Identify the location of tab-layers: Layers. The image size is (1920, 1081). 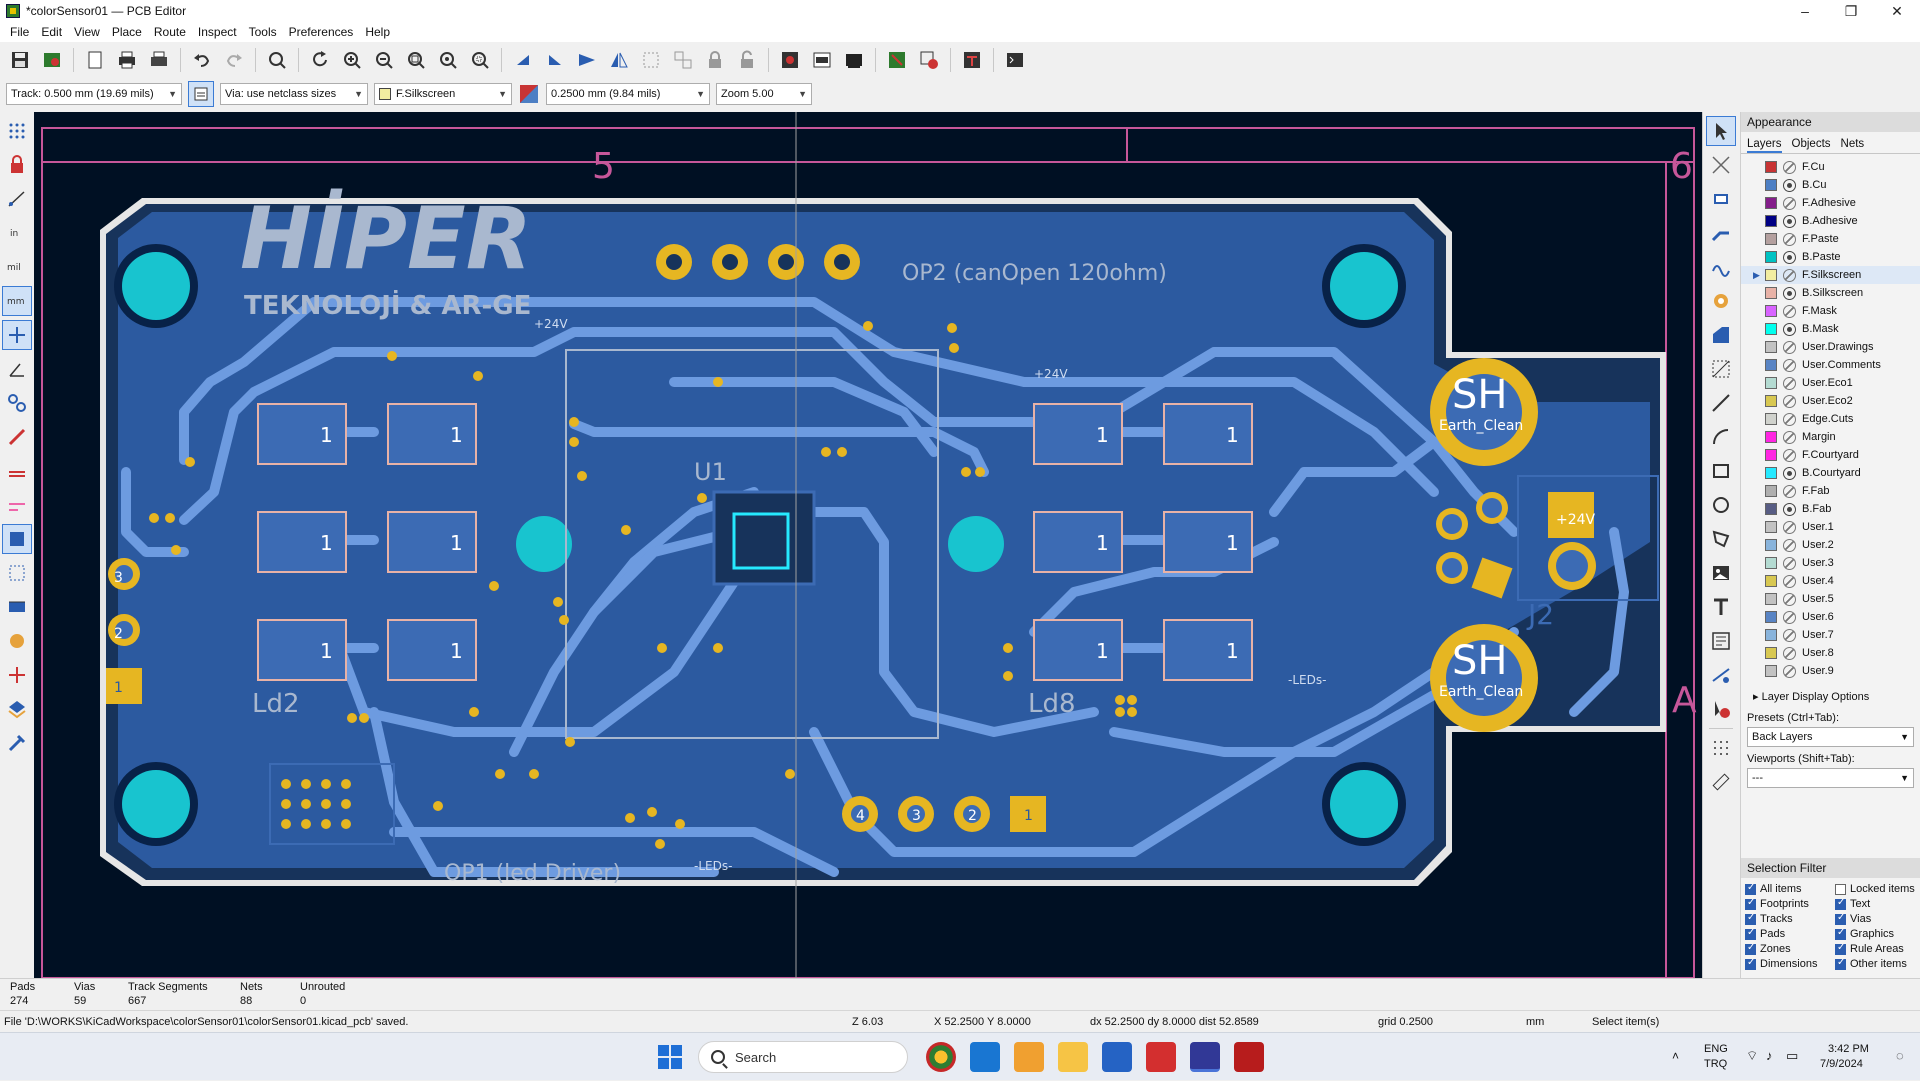
(1764, 145).